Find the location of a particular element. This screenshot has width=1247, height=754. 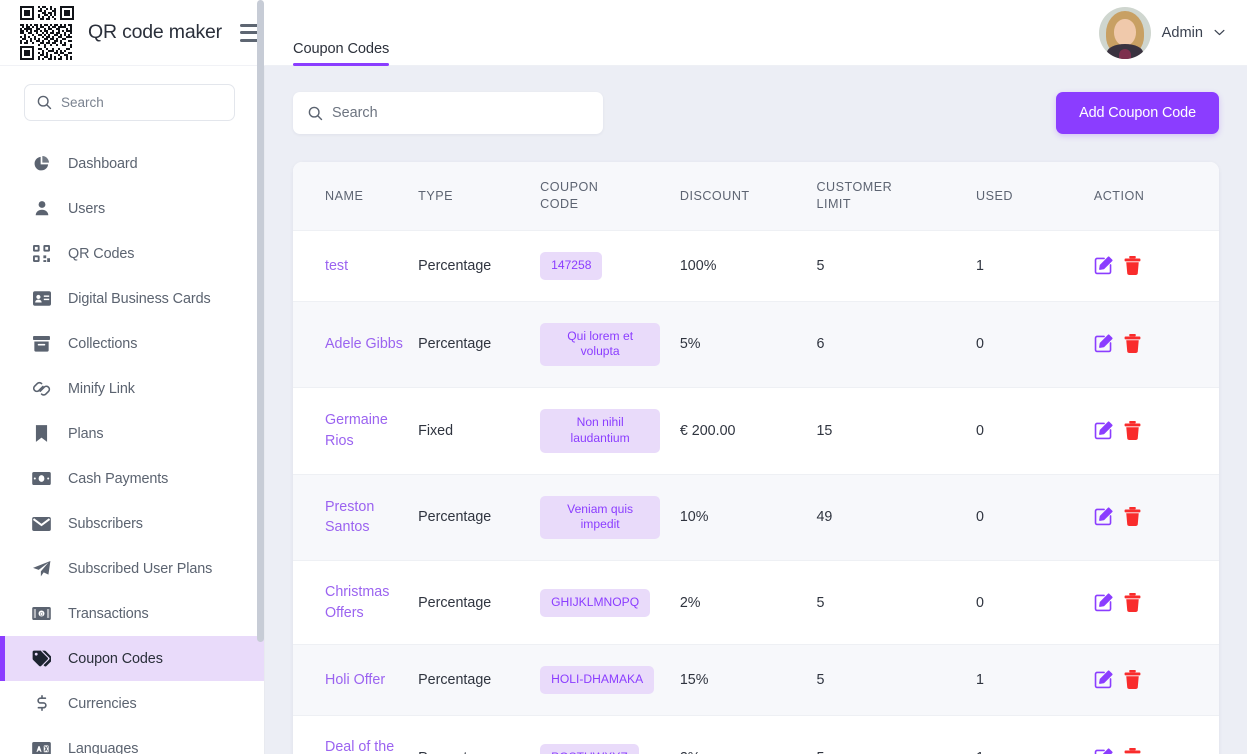

coupon-search is located at coordinates (448, 113).